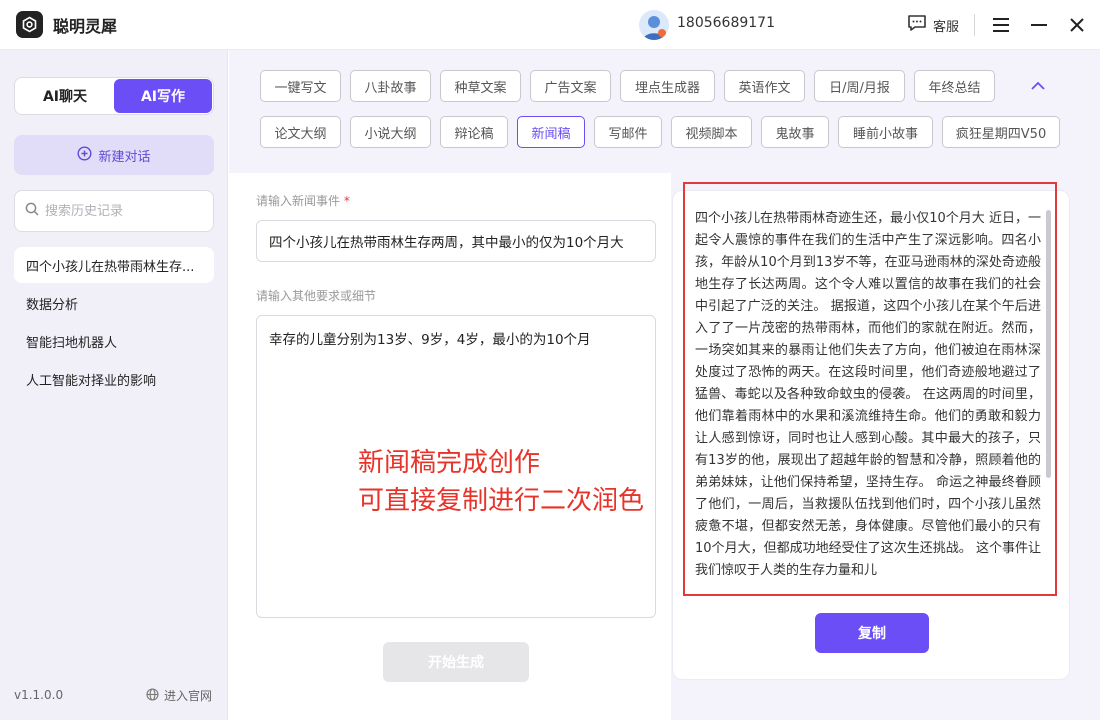 The width and height of the screenshot is (1100, 720). I want to click on tag-write-email: 写邮件, so click(628, 132).